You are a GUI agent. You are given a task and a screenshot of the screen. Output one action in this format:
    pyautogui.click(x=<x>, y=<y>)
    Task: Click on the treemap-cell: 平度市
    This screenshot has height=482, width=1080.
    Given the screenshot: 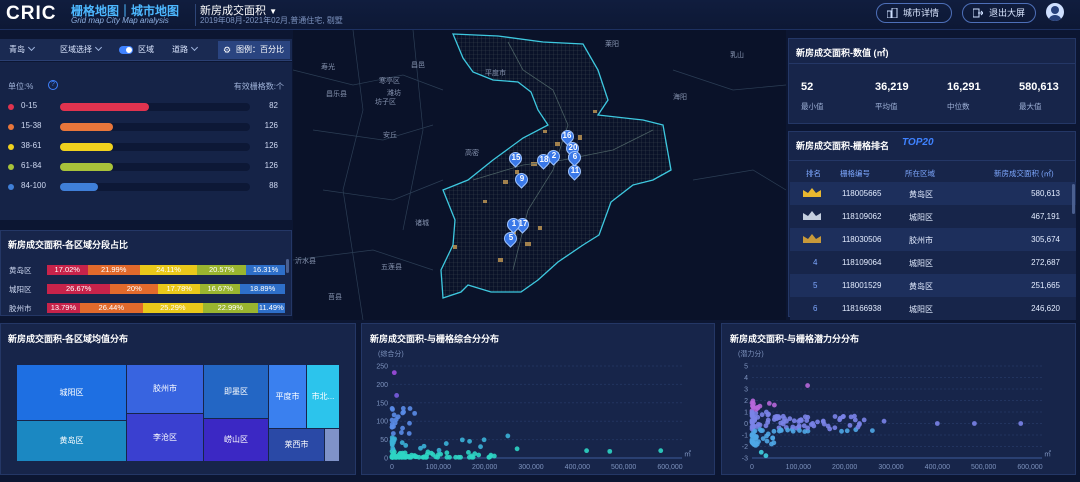 What is the action you would take?
    pyautogui.click(x=287, y=396)
    